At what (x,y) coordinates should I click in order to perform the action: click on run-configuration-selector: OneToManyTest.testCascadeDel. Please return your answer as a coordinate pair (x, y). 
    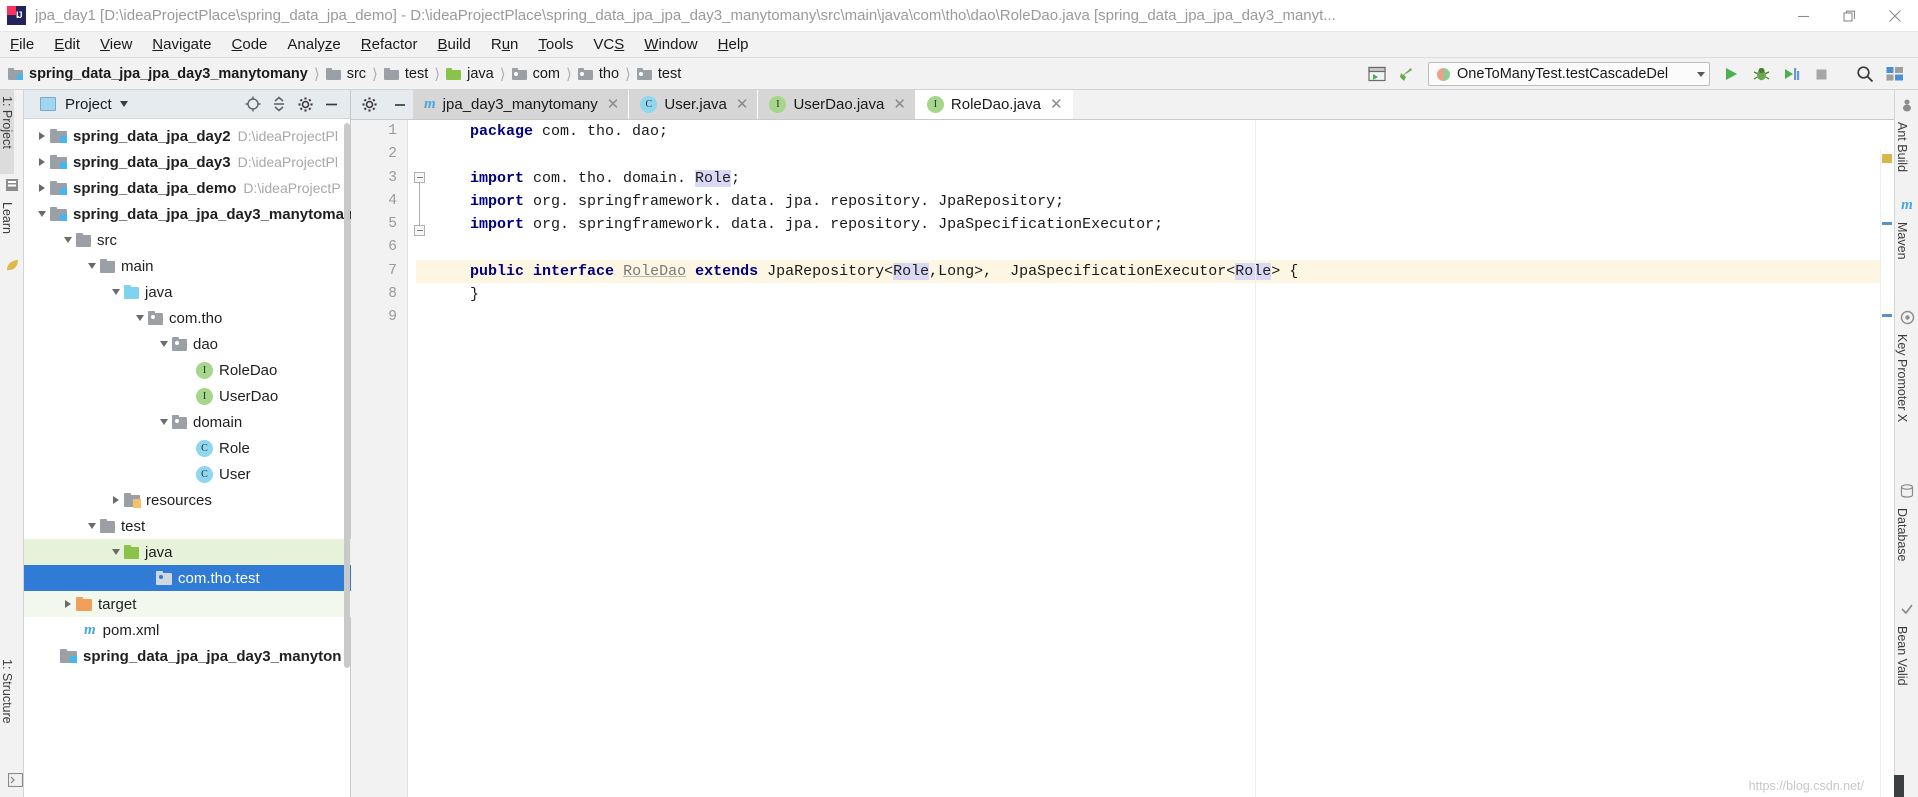
    Looking at the image, I should click on (1569, 74).